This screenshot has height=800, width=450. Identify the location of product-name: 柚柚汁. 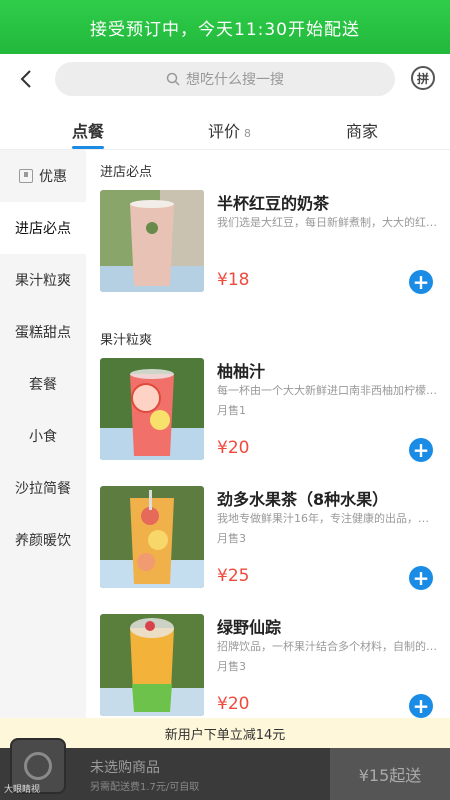
(241, 371).